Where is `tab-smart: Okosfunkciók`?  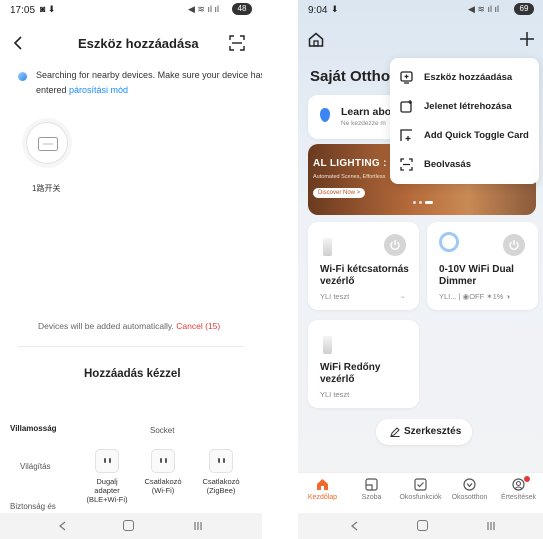 tab-smart: Okosfunkciók is located at coordinates (420, 489).